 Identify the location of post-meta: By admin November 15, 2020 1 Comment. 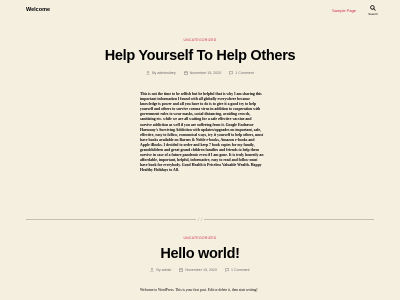
(200, 270).